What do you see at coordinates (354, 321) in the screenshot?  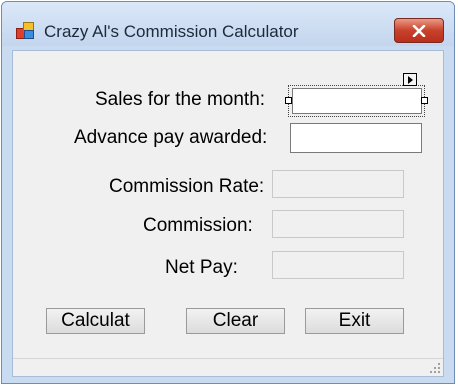 I see `exit-button: Exit` at bounding box center [354, 321].